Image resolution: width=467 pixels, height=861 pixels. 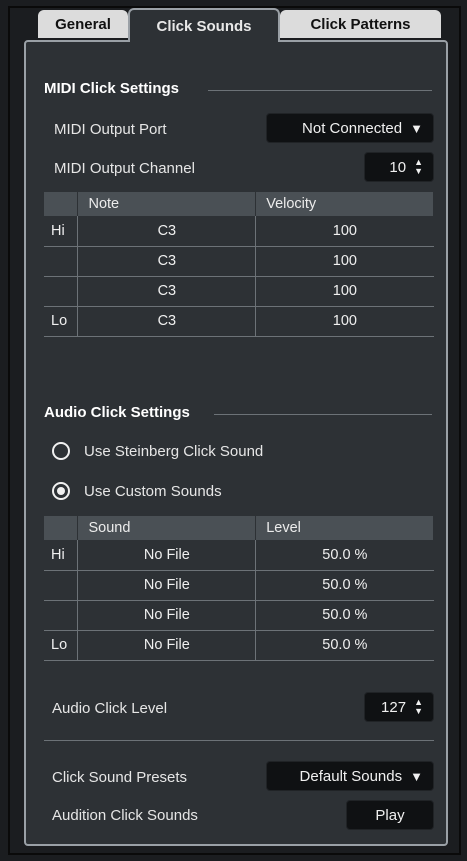 What do you see at coordinates (323, 414) in the screenshot?
I see `audio-section-divider` at bounding box center [323, 414].